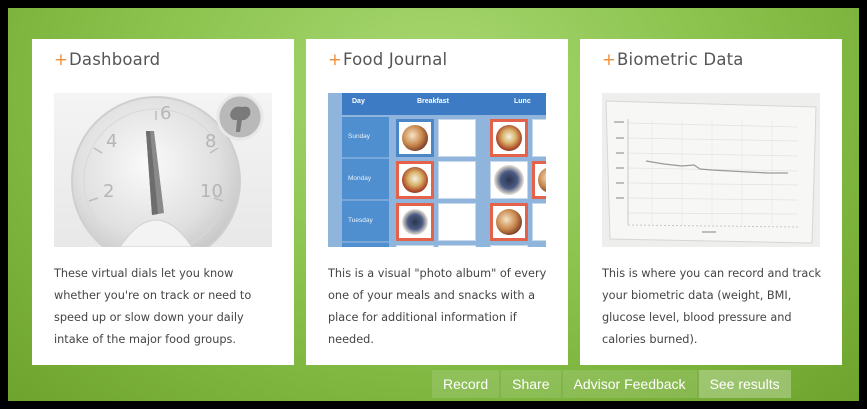 The width and height of the screenshot is (867, 409). What do you see at coordinates (395, 59) in the screenshot?
I see `food-journal-title-text: Food Journal` at bounding box center [395, 59].